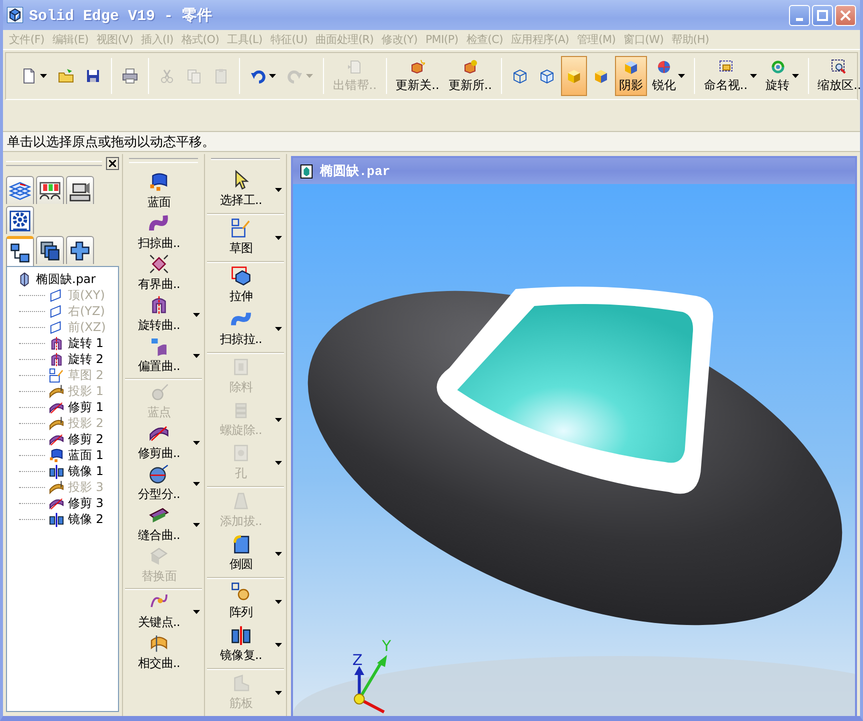 This screenshot has width=863, height=721. What do you see at coordinates (387, 646) in the screenshot?
I see `axis-label: Y` at bounding box center [387, 646].